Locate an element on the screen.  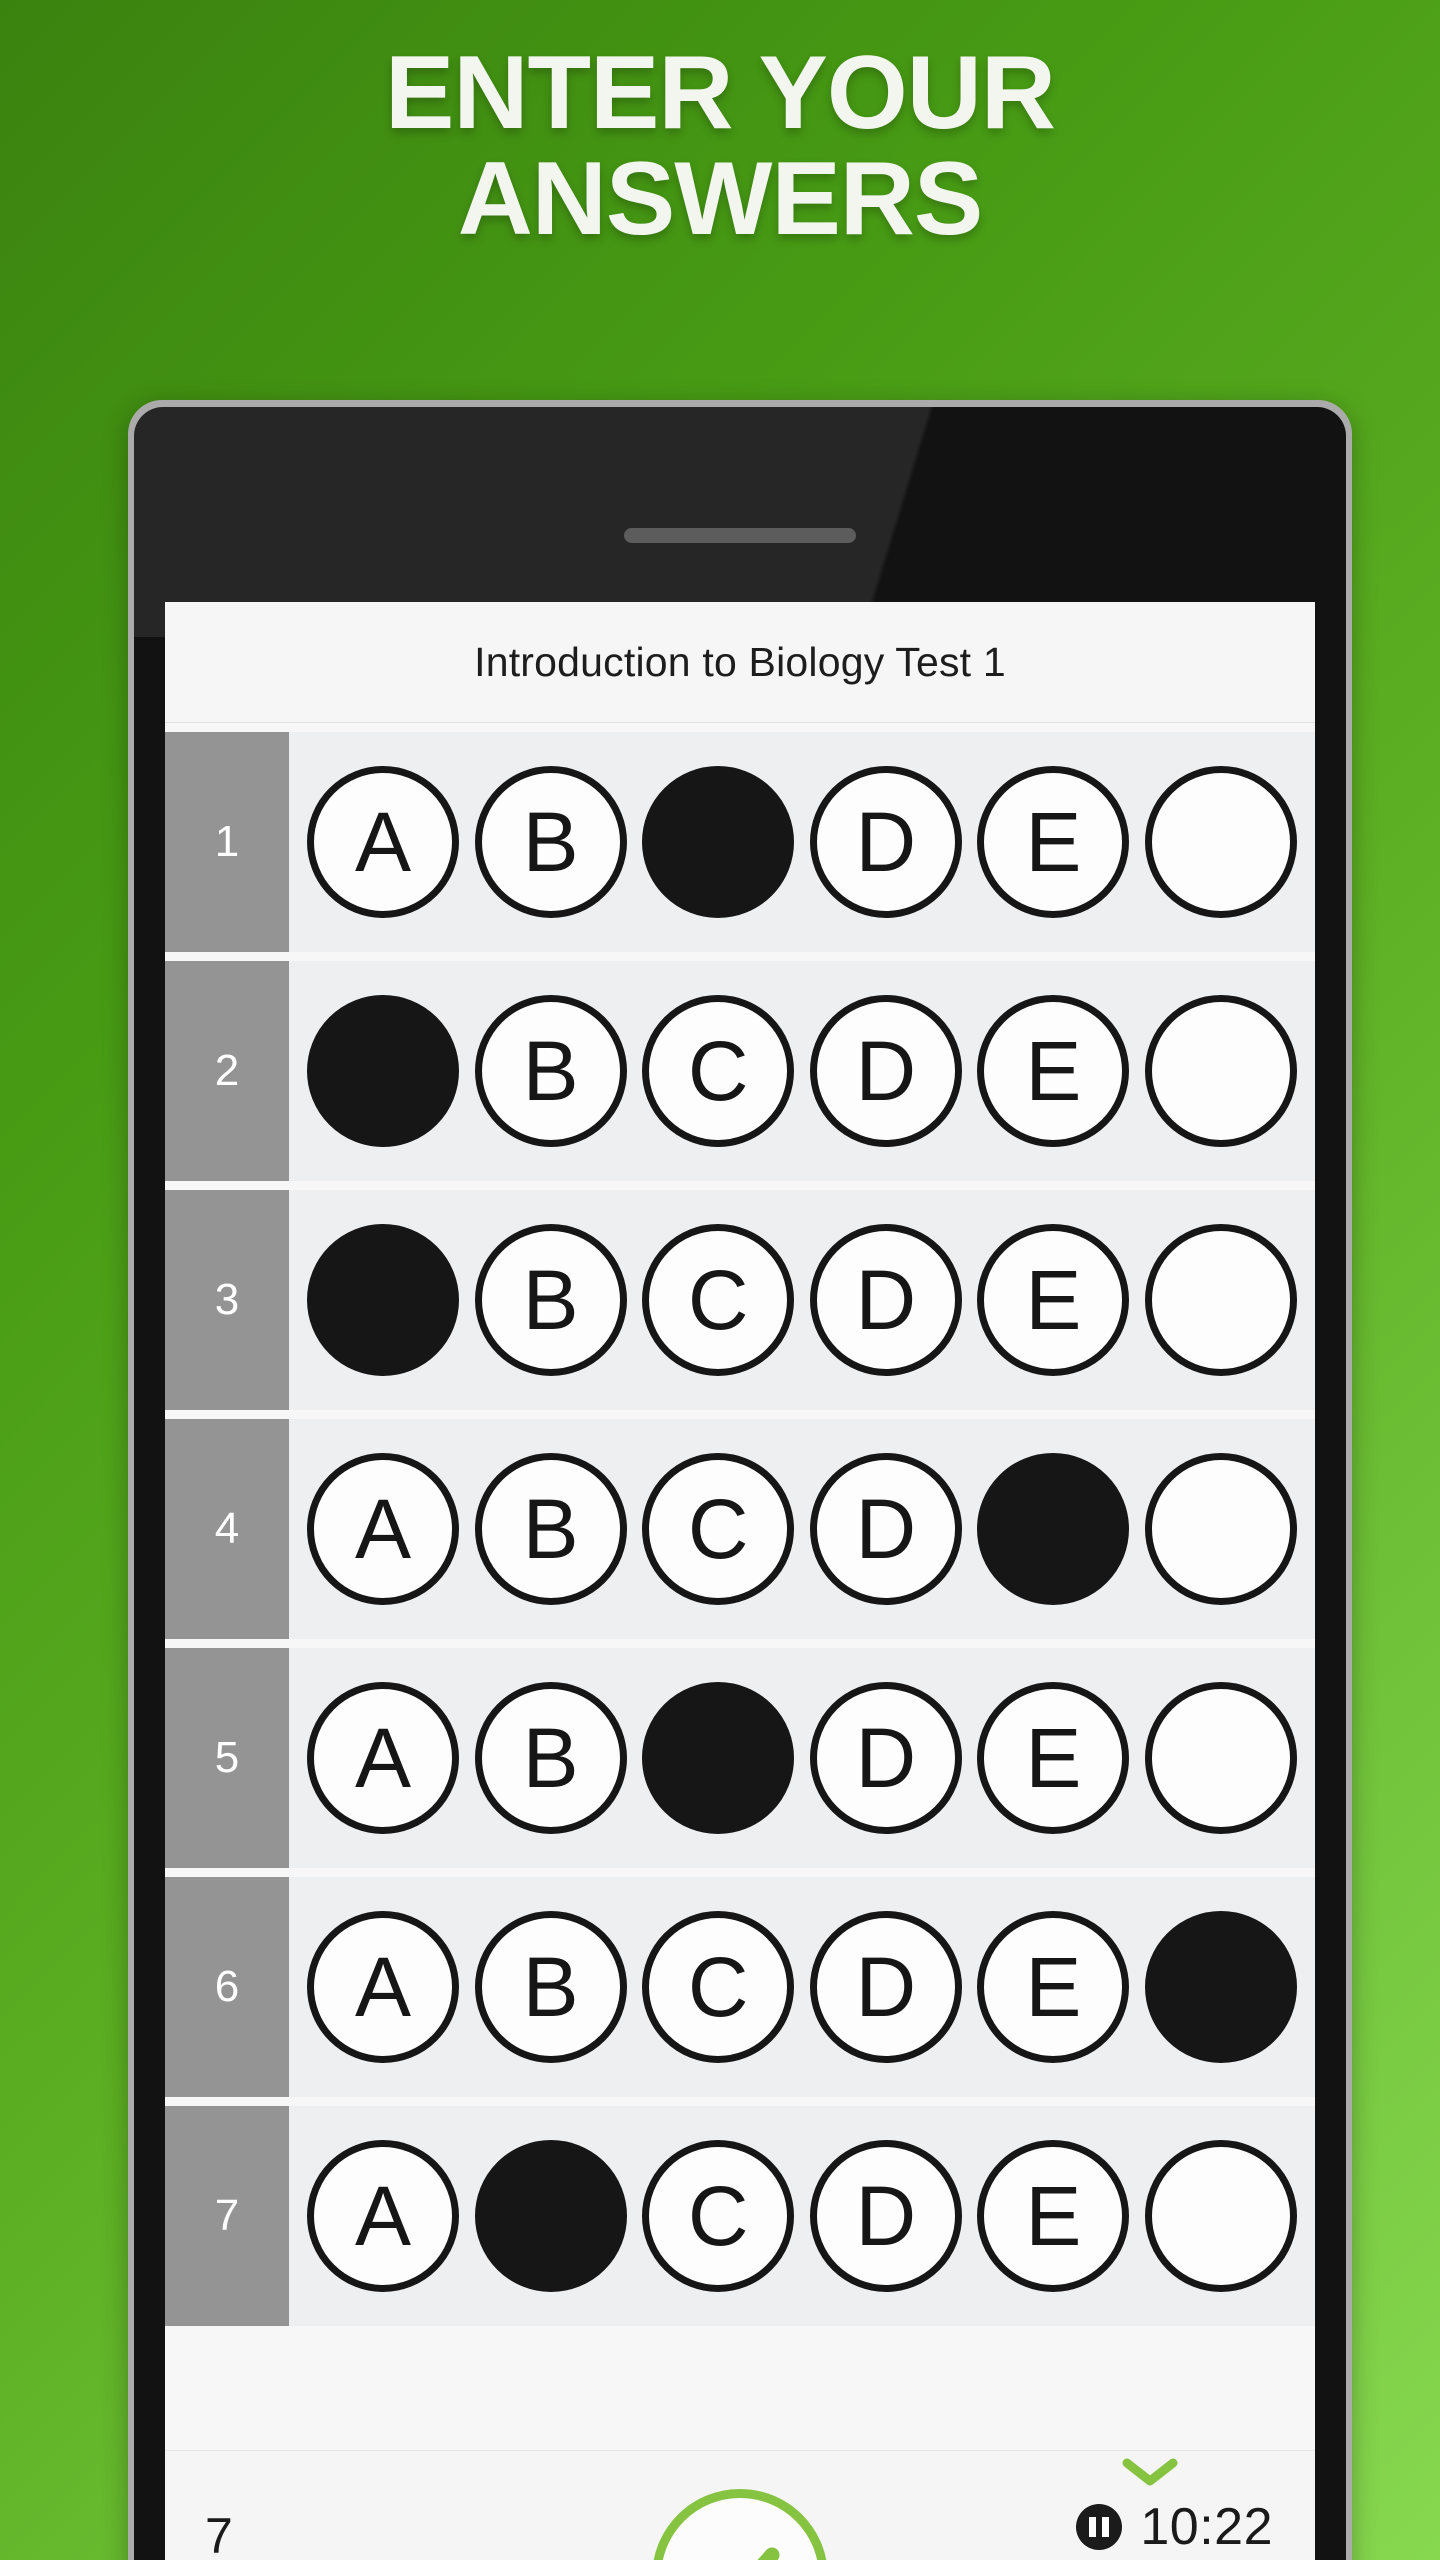
check-icon is located at coordinates (768, 2553).